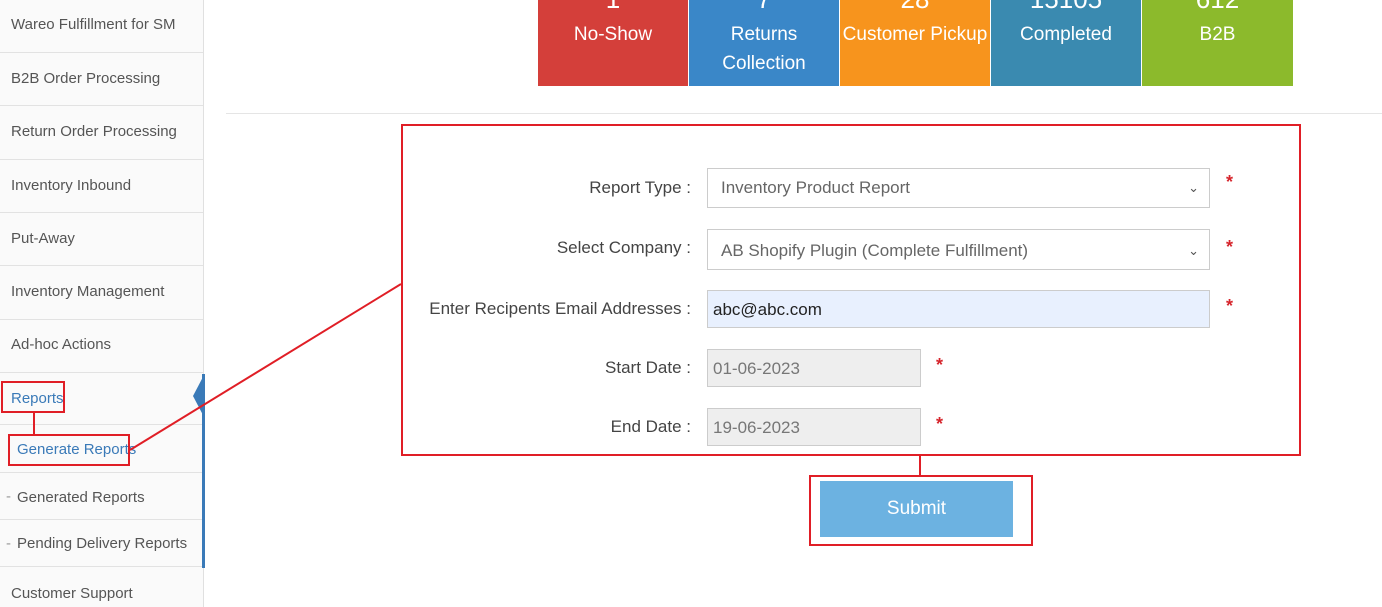 Image resolution: width=1382 pixels, height=607 pixels. What do you see at coordinates (767, 309) in the screenshot?
I see `email-value: abc@abc.com` at bounding box center [767, 309].